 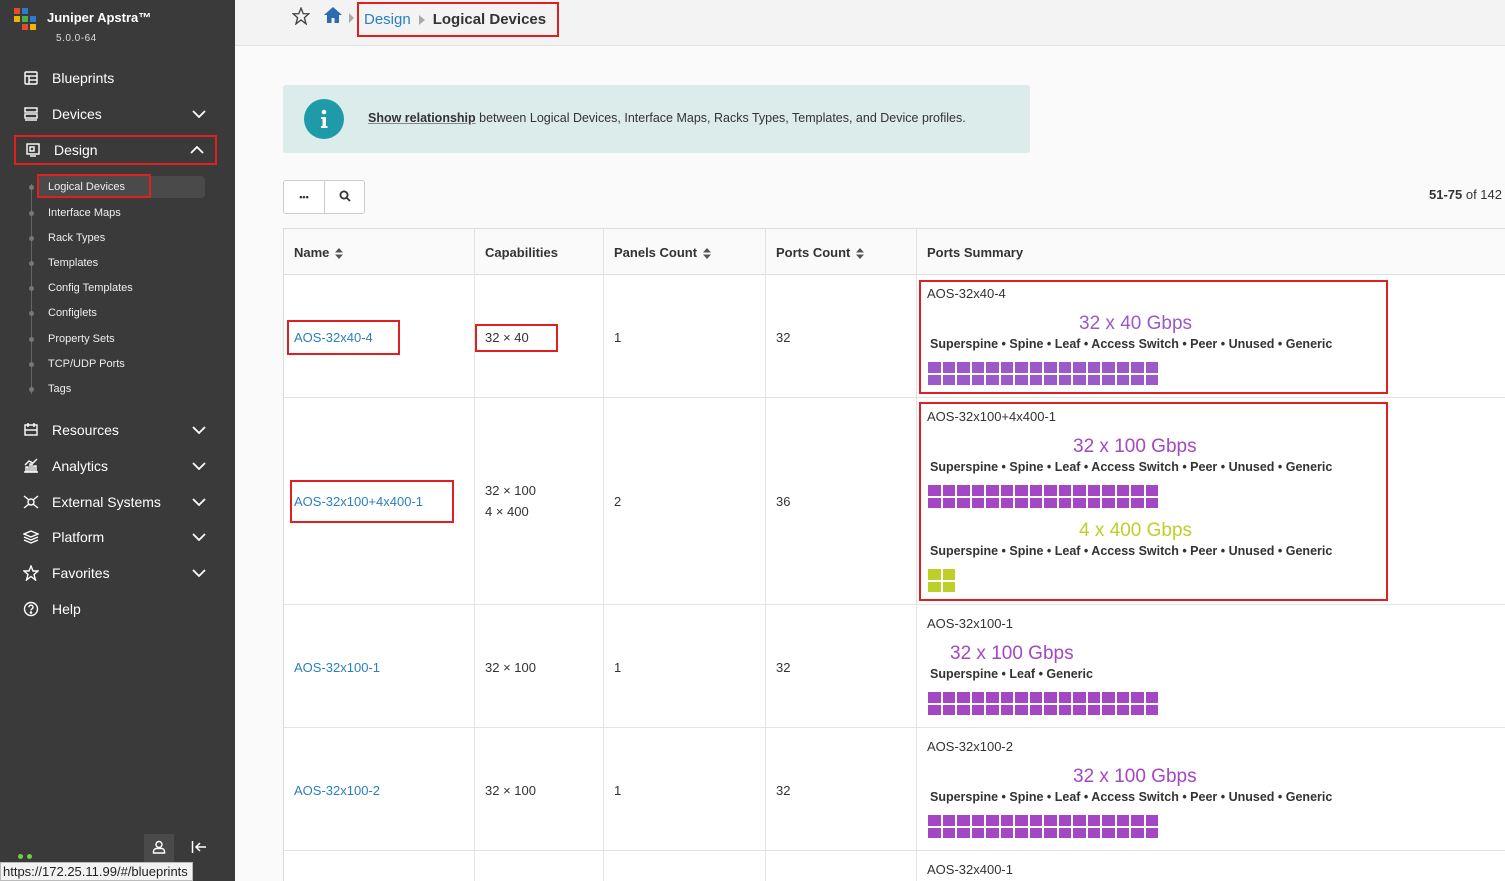 What do you see at coordinates (117, 288) in the screenshot?
I see `subnav-item-config-templates: Config Templates` at bounding box center [117, 288].